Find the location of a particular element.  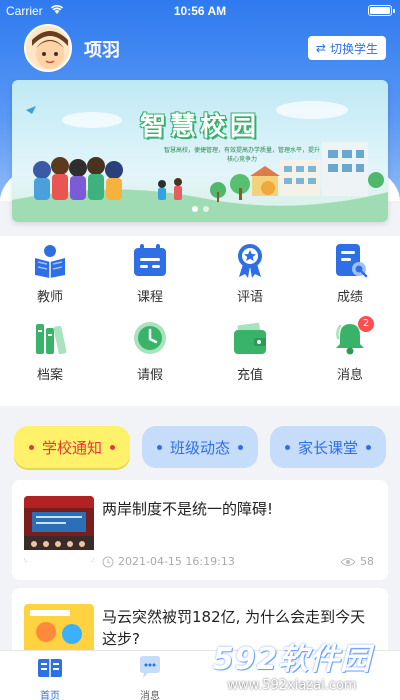

tab-label: 家长课堂 is located at coordinates (327, 447).